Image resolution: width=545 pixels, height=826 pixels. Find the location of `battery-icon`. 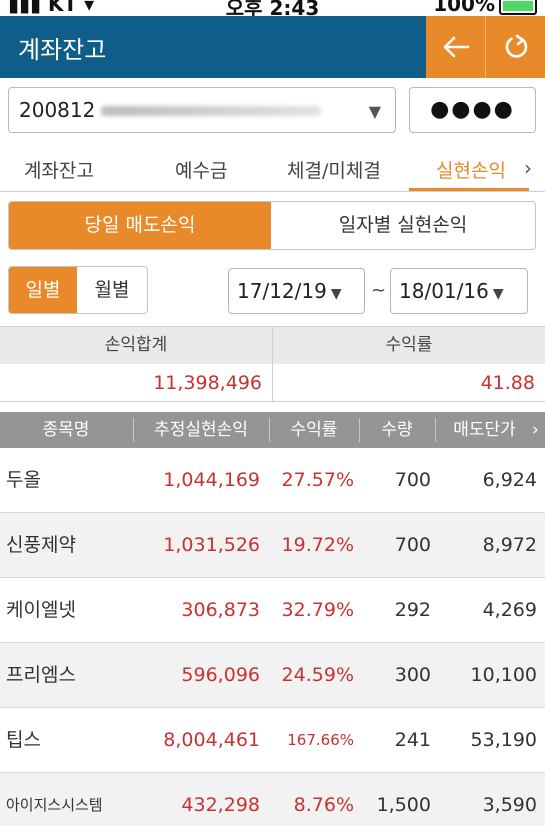

battery-icon is located at coordinates (518, 7).